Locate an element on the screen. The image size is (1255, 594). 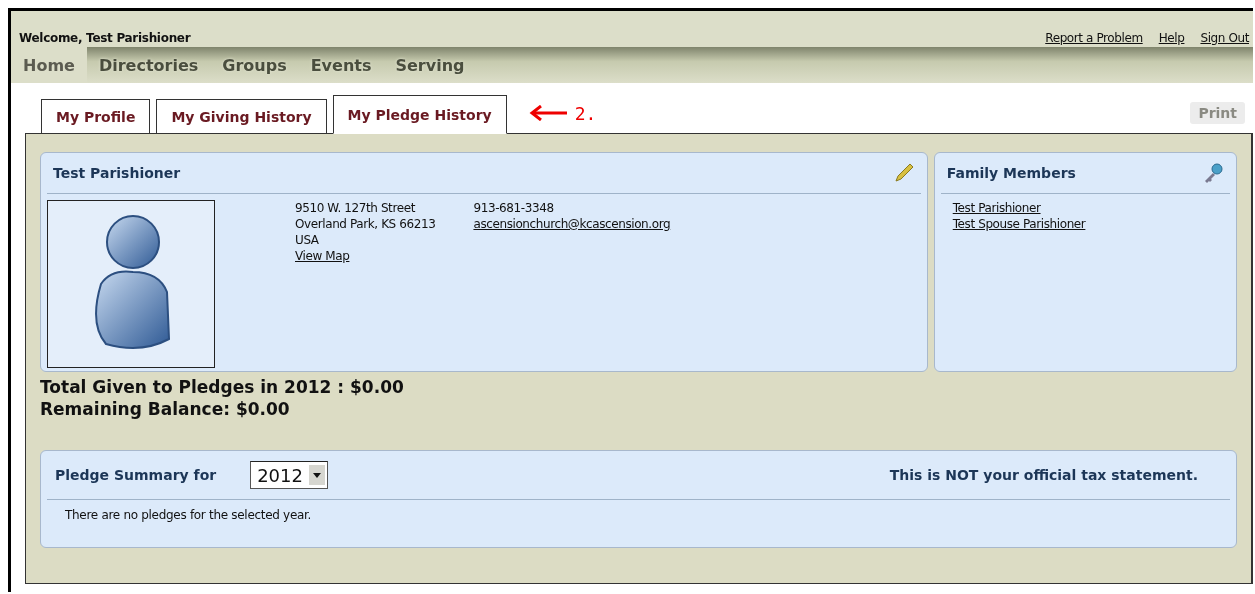
nav-item: Directories is located at coordinates (148, 65).